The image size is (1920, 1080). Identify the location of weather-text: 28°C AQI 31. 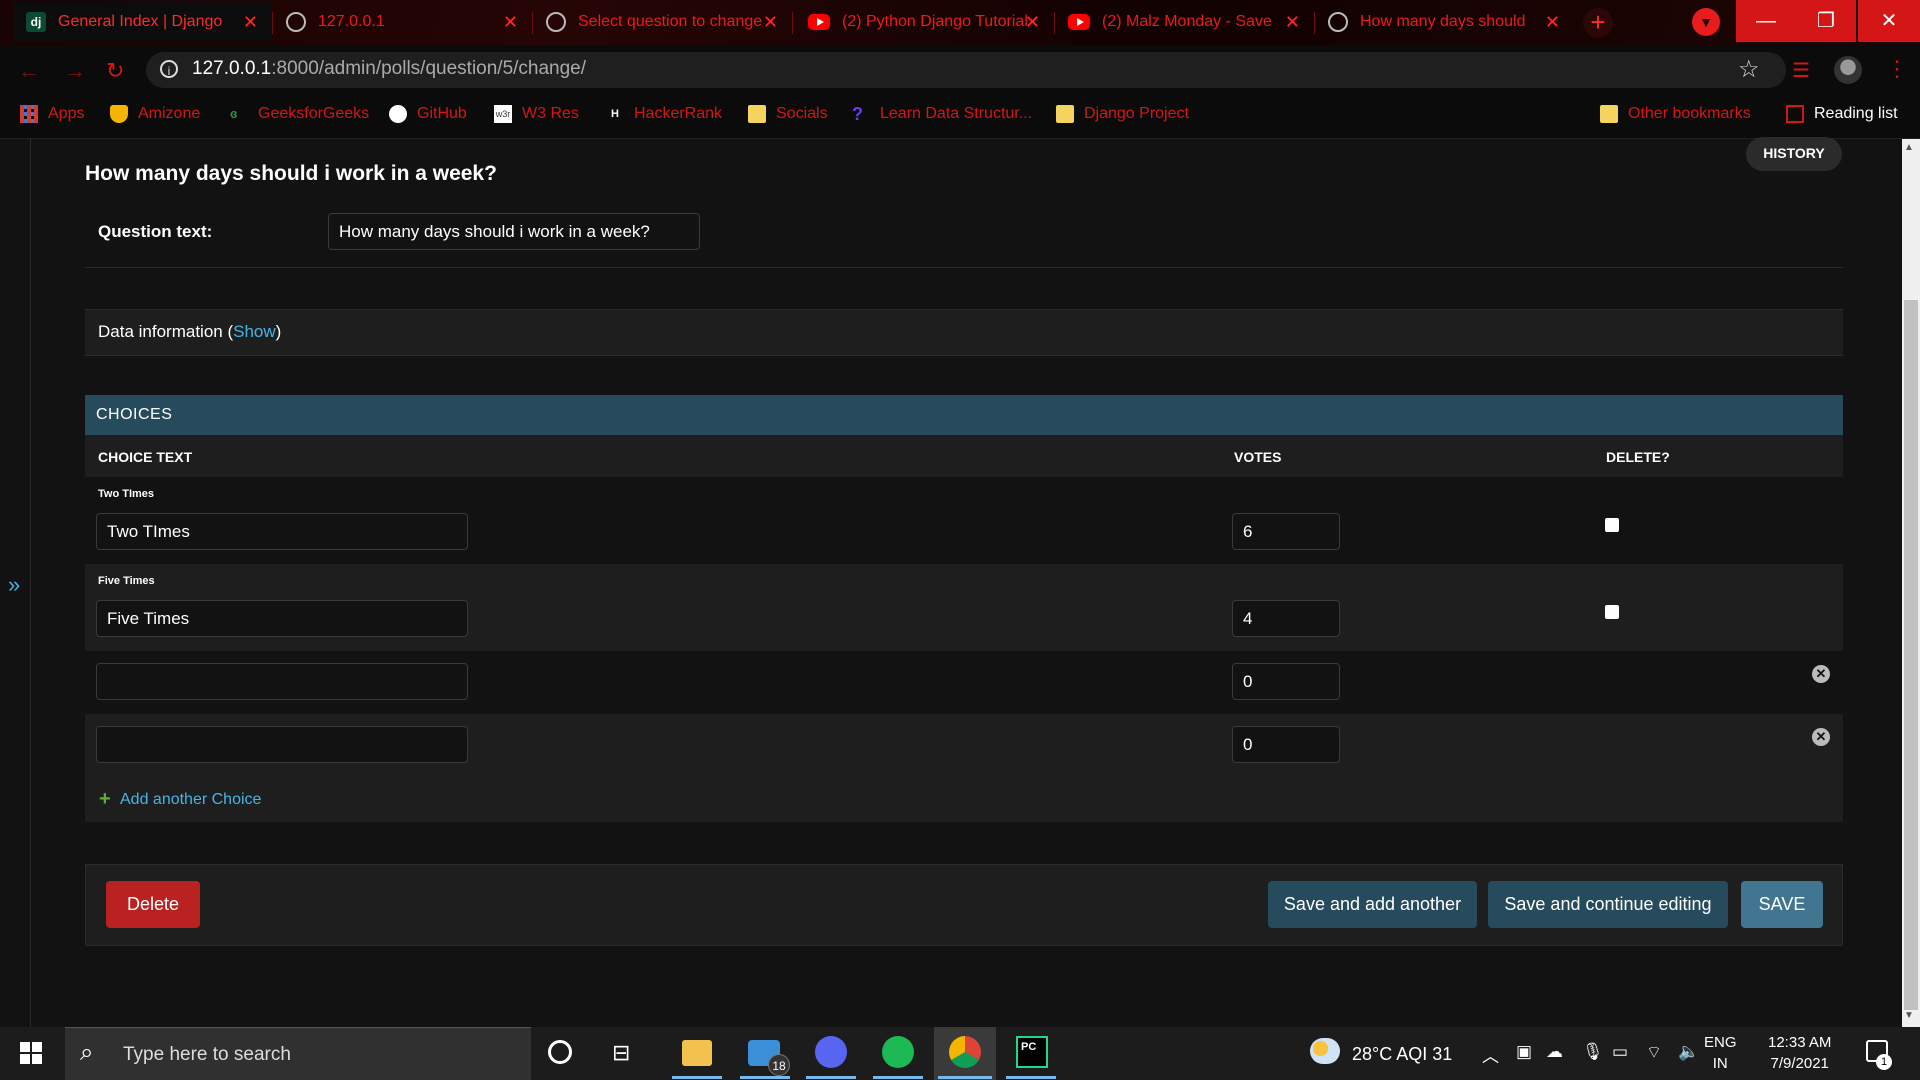
(1402, 1054).